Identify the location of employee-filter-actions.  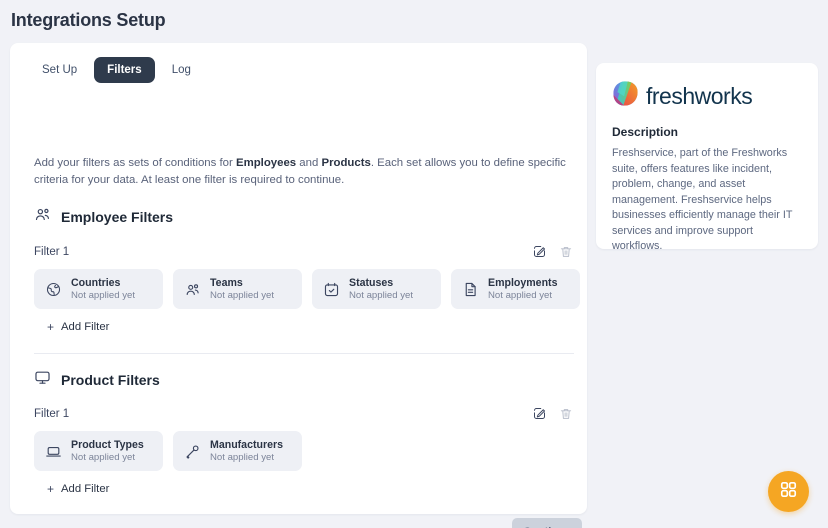
(552, 251).